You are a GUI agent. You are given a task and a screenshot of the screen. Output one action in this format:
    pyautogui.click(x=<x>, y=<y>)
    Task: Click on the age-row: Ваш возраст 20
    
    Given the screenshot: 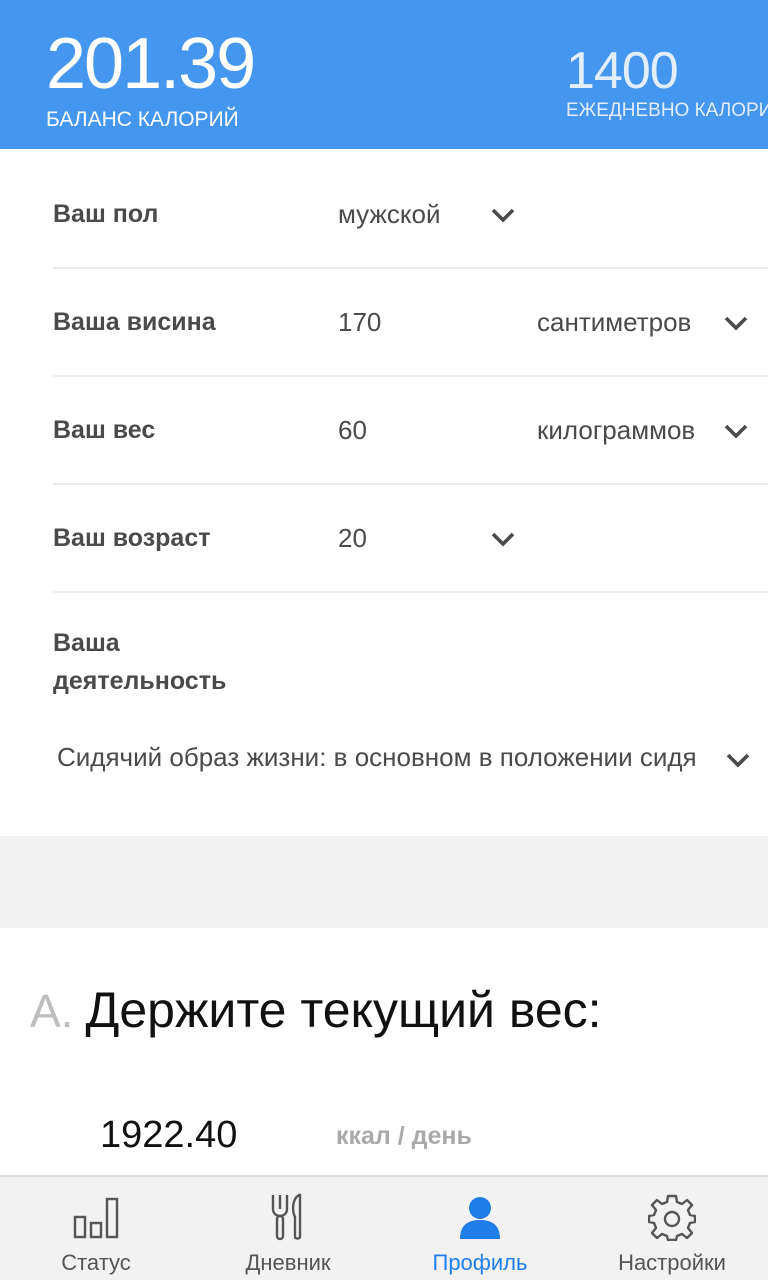 What is the action you would take?
    pyautogui.click(x=410, y=539)
    